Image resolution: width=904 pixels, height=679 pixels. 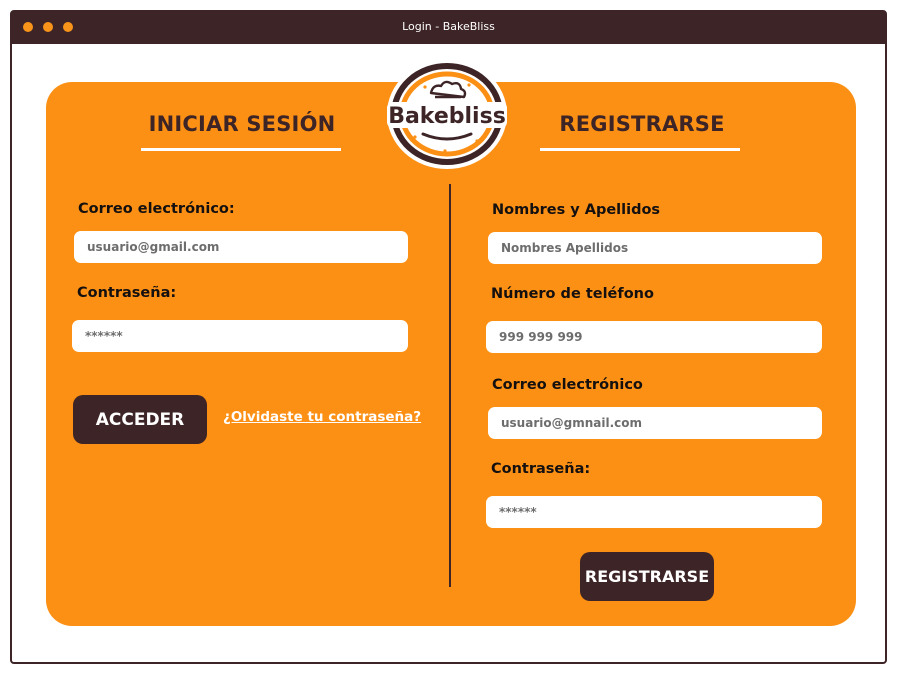 I want to click on register-name-input, so click(x=655, y=248).